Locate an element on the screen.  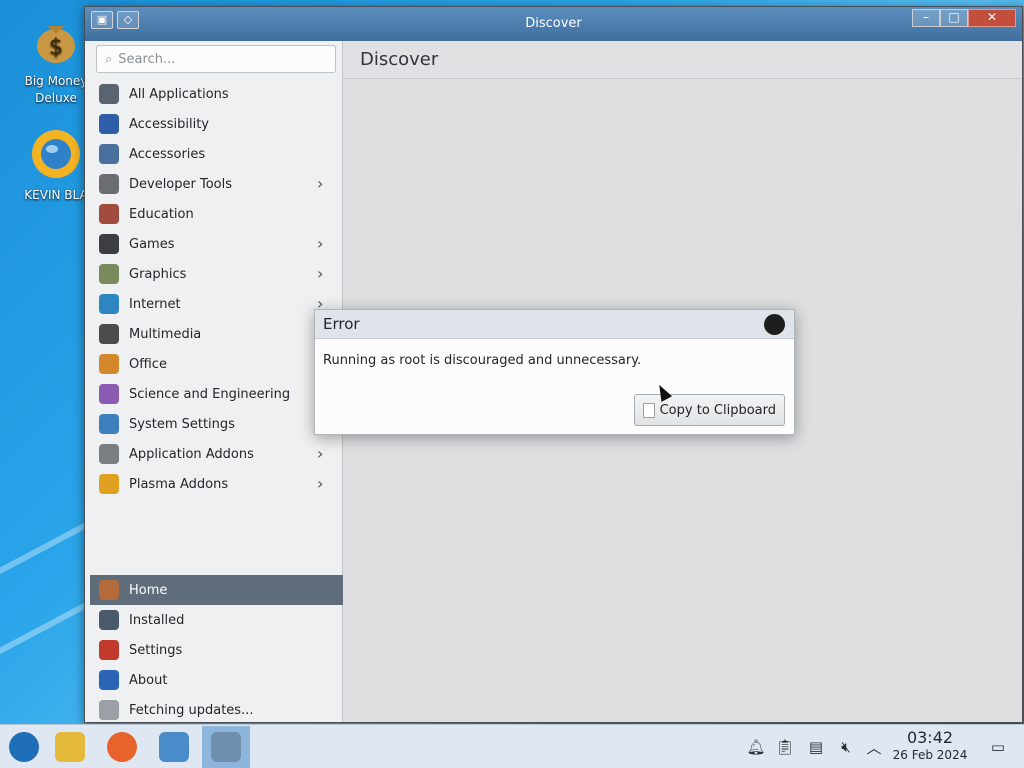
dialog-title: Error is located at coordinates (341, 324).